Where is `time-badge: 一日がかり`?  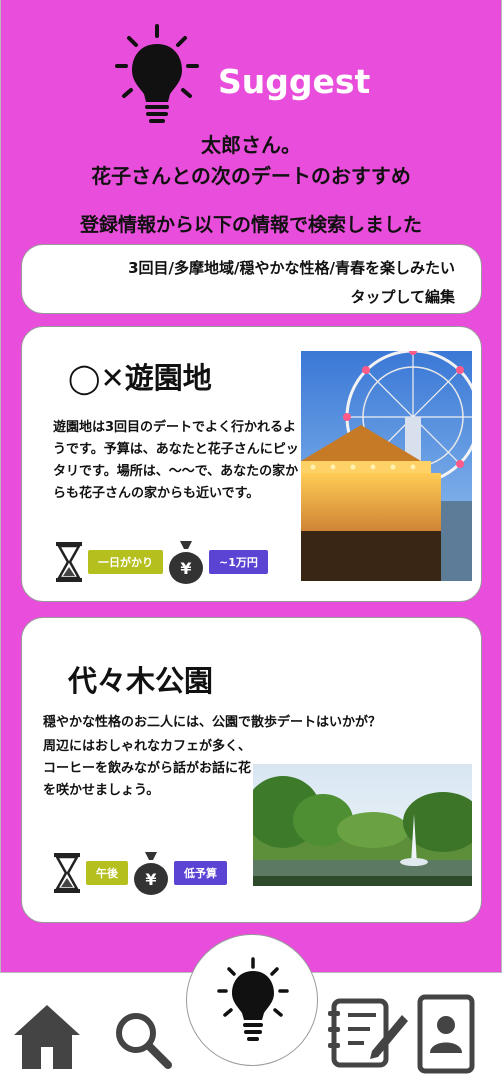 time-badge: 一日がかり is located at coordinates (125, 562).